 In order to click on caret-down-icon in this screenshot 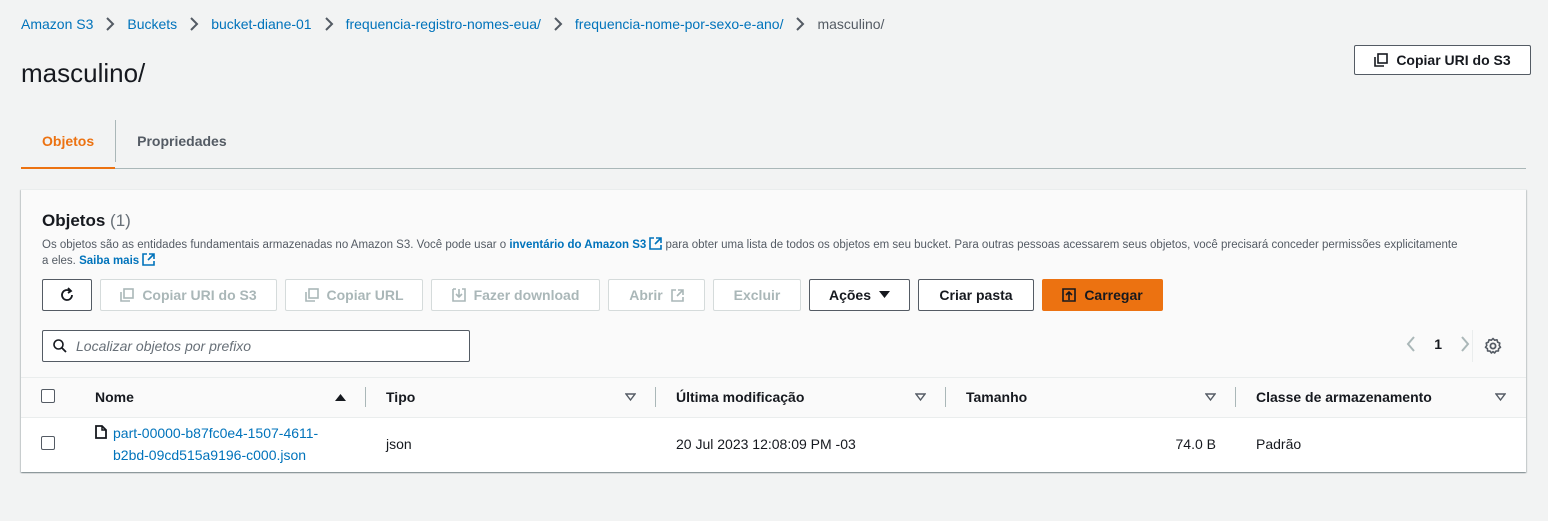, I will do `click(885, 295)`.